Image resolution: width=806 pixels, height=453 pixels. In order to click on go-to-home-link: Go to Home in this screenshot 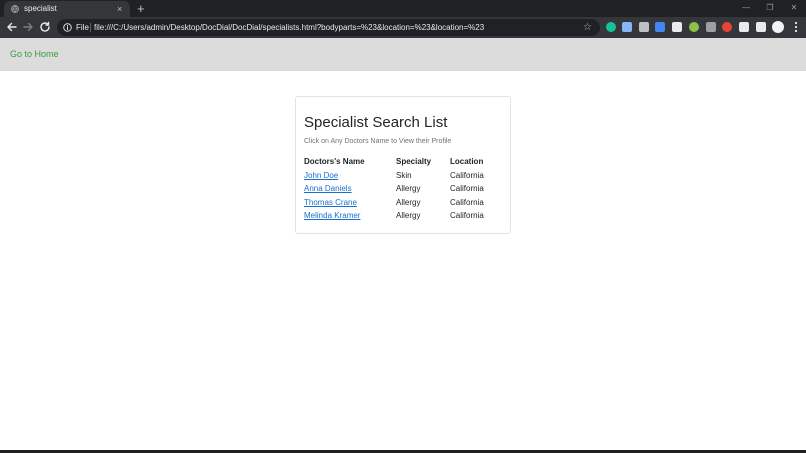, I will do `click(34, 54)`.